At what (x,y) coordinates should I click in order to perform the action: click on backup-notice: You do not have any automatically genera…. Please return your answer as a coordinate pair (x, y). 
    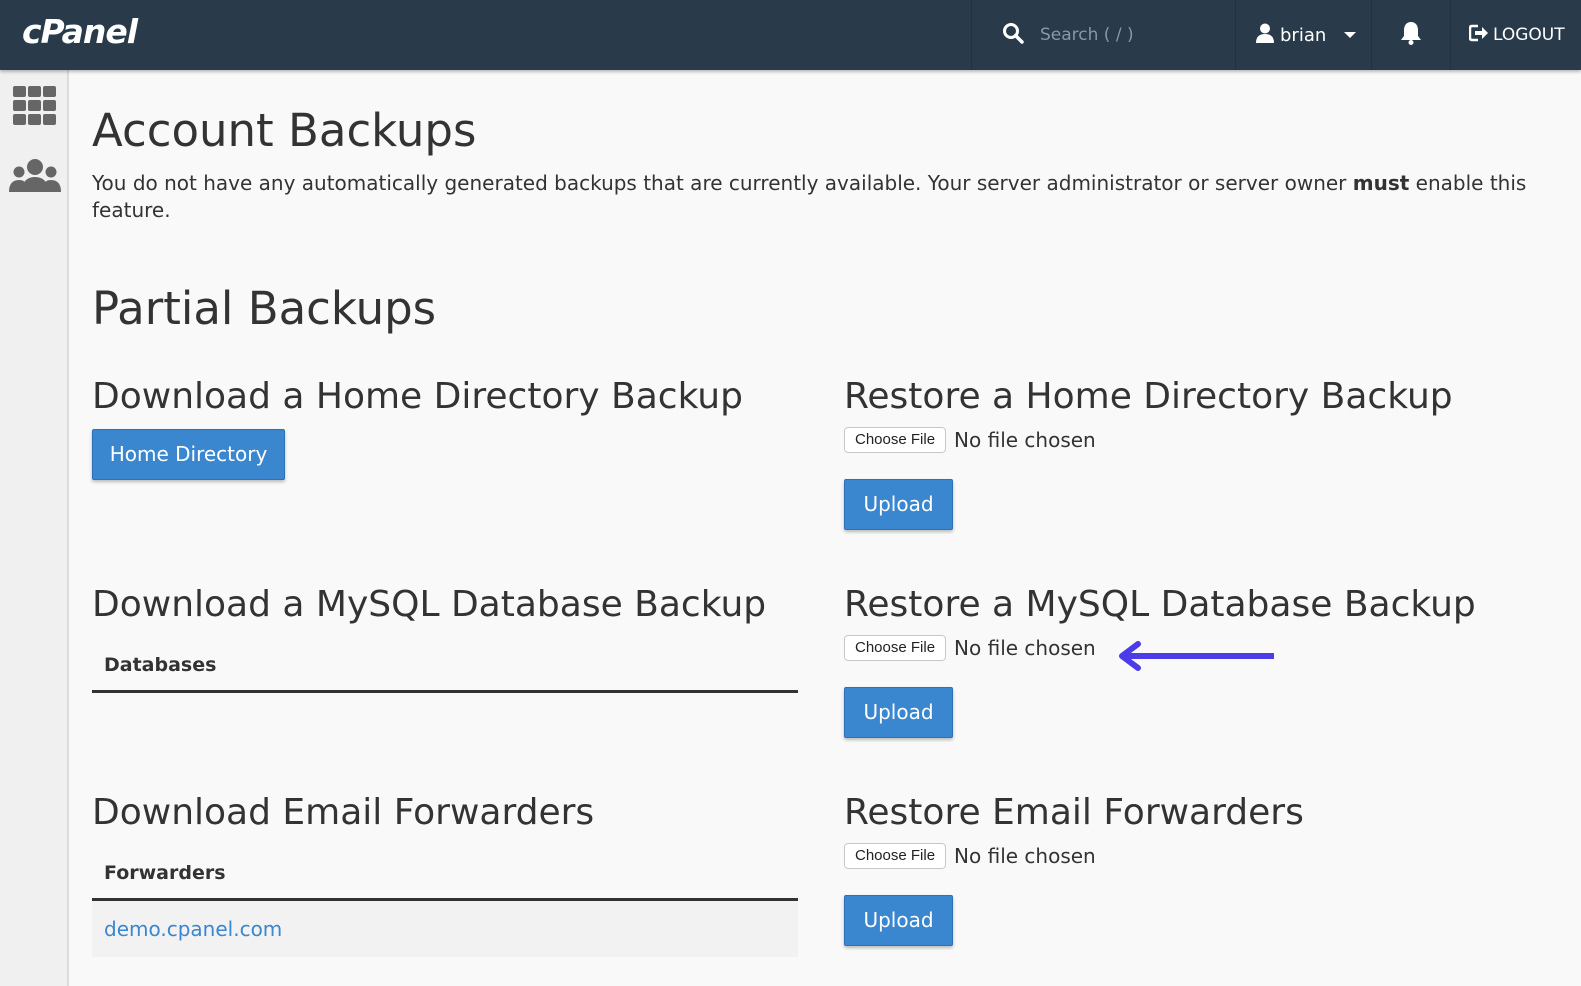
    Looking at the image, I should click on (812, 197).